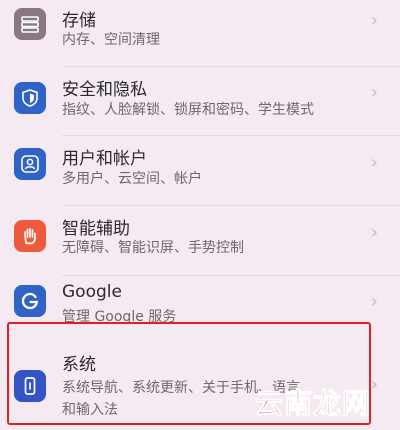 The width and height of the screenshot is (400, 430). Describe the element at coordinates (119, 317) in the screenshot. I see `settings-item-subtitle: 管理 Google 服务` at that location.